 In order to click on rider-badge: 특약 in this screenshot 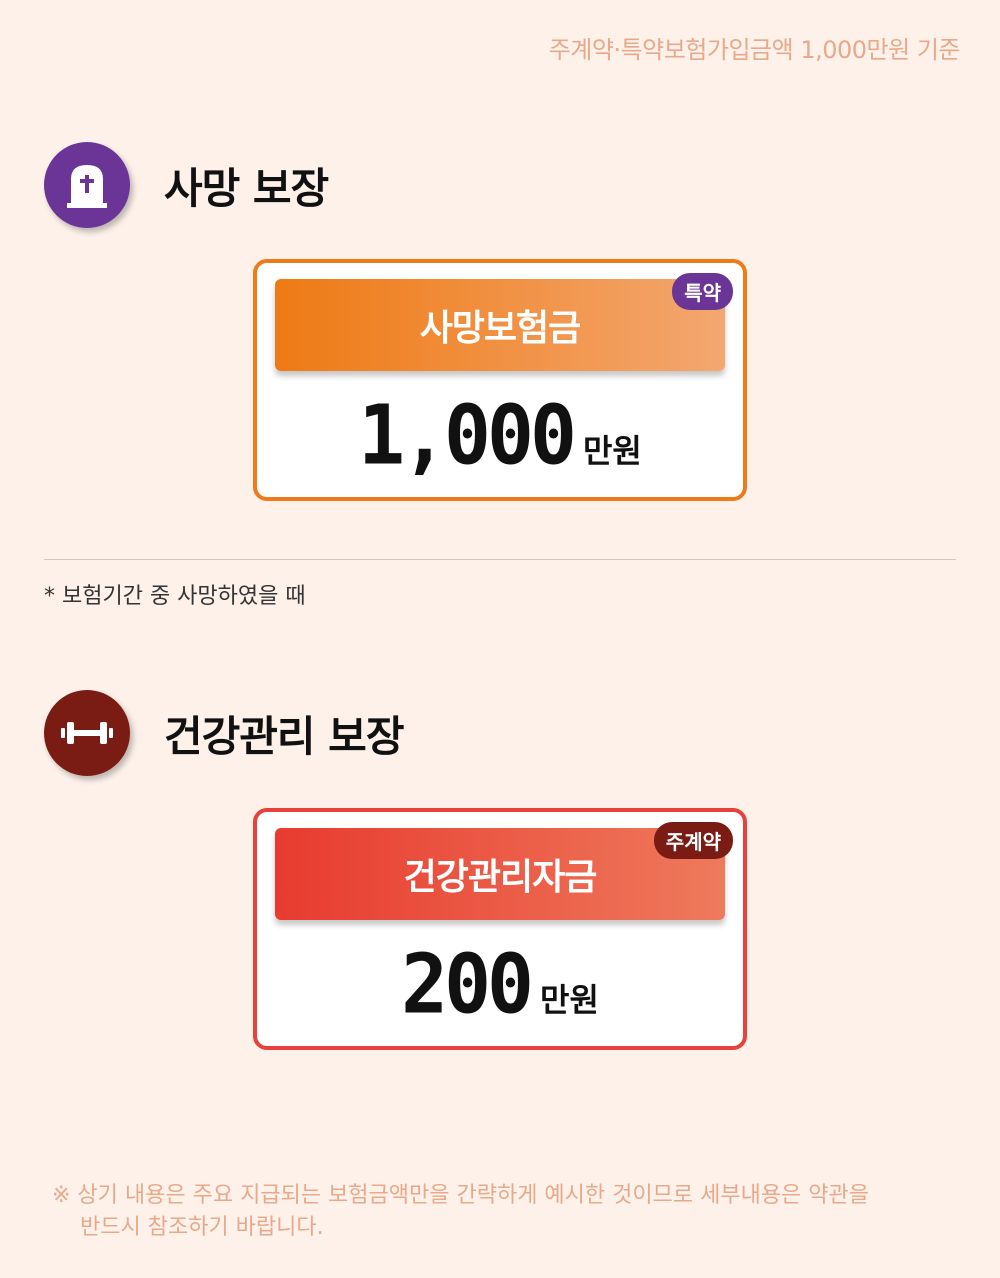, I will do `click(702, 291)`.